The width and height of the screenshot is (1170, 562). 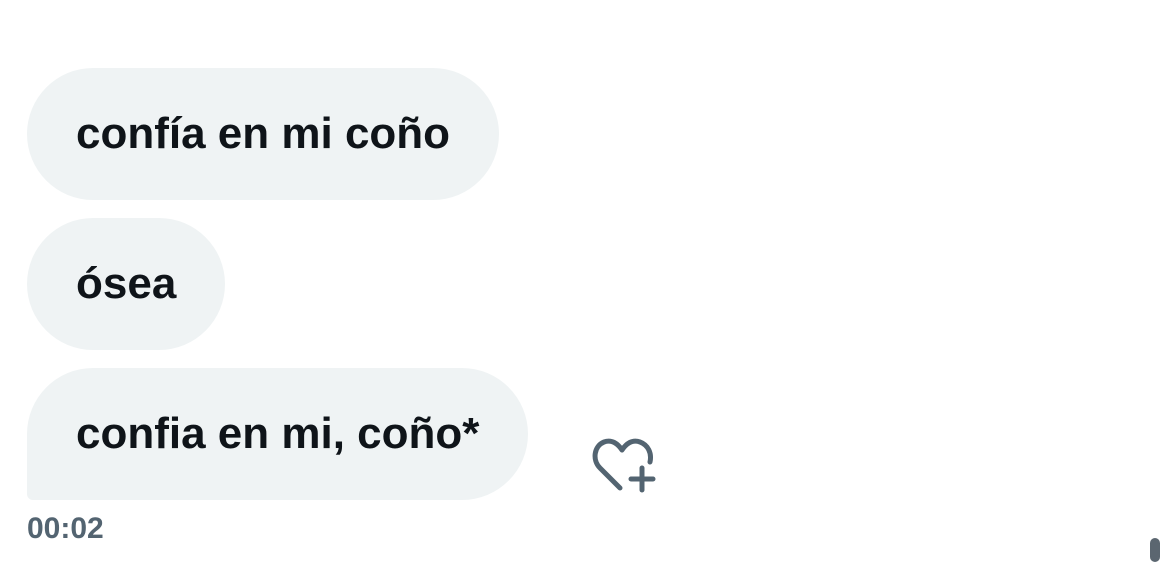 I want to click on add-reaction-button, so click(x=625, y=464).